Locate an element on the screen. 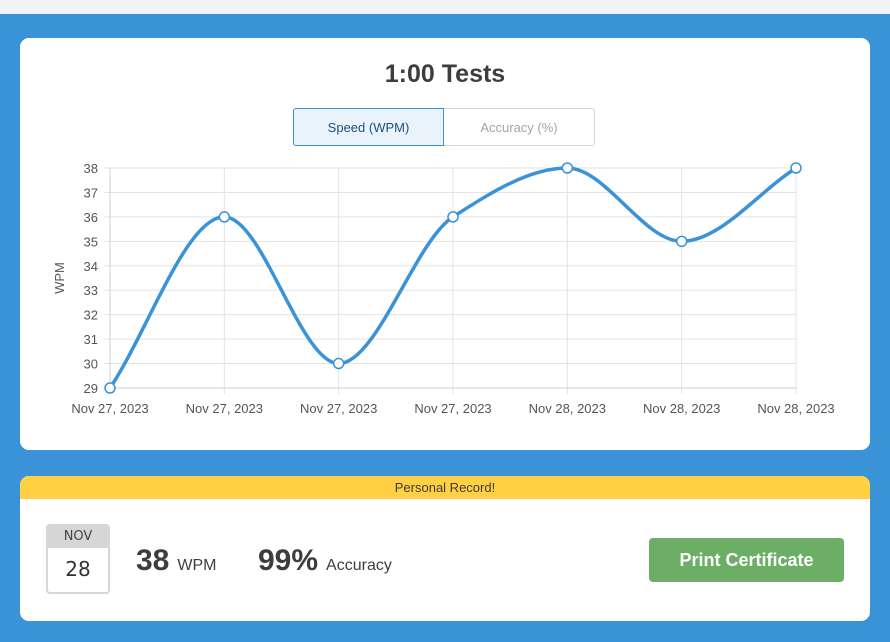 This screenshot has height=642, width=890. y-tick-label: 38 is located at coordinates (91, 168).